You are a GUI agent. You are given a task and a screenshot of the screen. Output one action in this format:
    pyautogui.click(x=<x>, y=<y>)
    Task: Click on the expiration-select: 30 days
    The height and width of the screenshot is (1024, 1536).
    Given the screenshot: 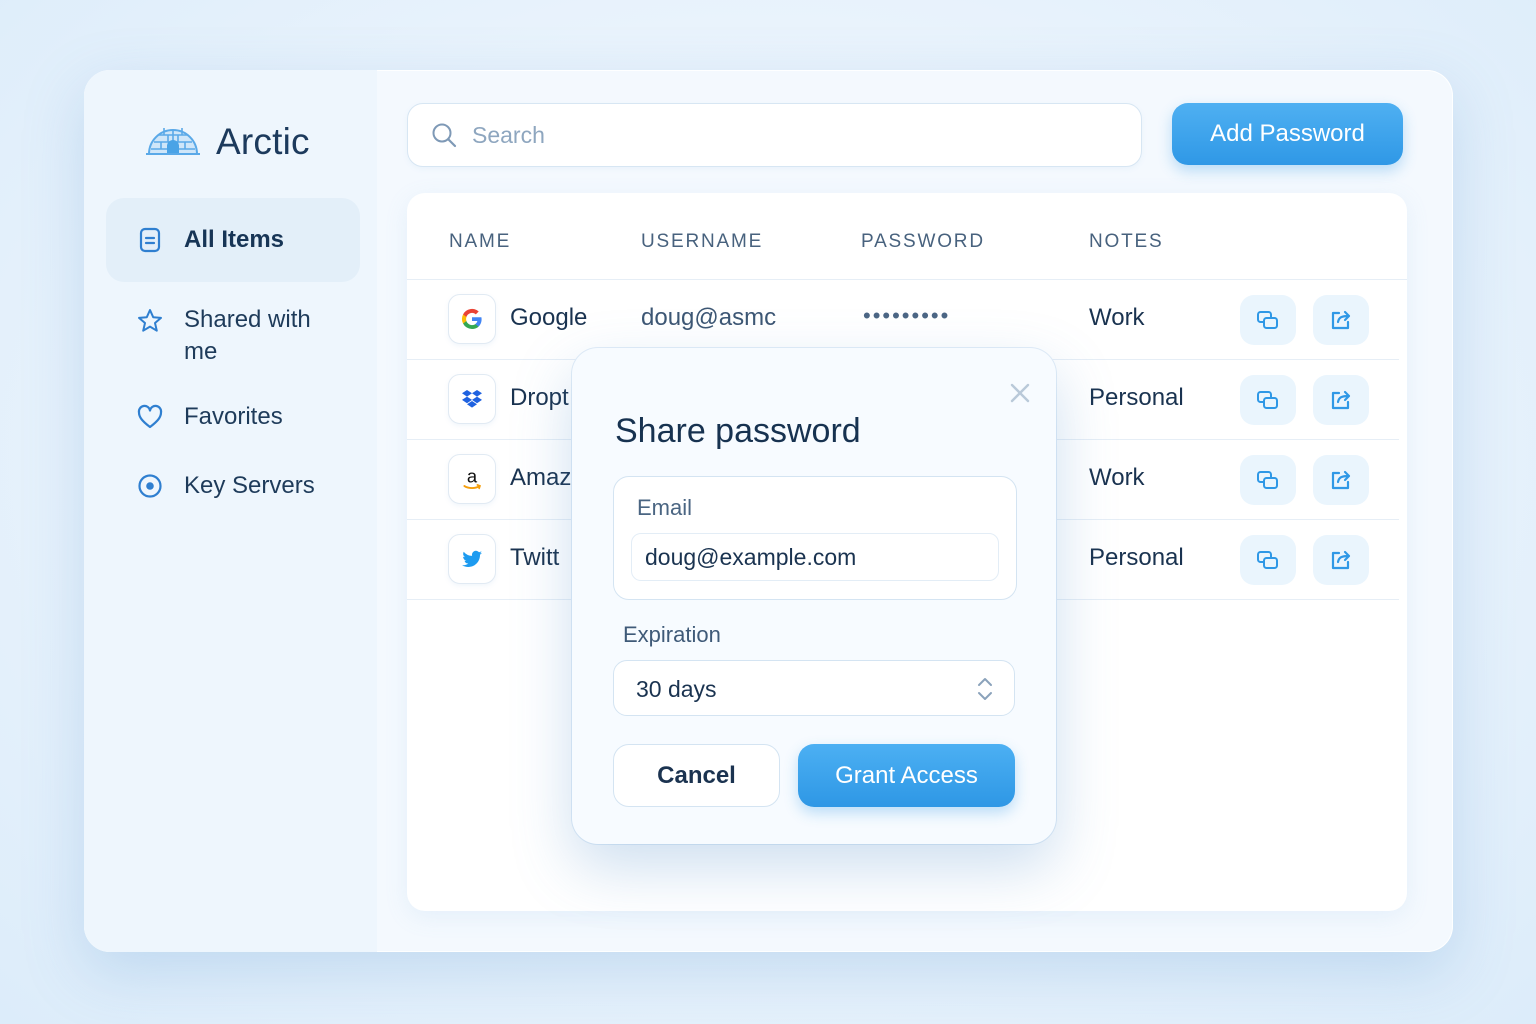 What is the action you would take?
    pyautogui.click(x=814, y=688)
    